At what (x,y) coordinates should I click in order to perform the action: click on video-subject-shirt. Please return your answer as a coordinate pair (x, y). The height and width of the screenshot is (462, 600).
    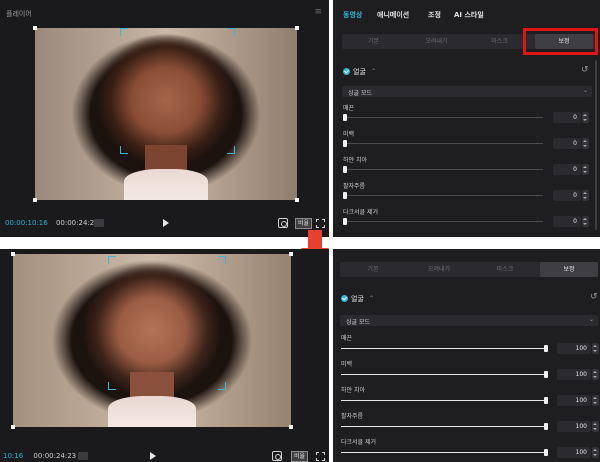
    Looking at the image, I should click on (166, 184).